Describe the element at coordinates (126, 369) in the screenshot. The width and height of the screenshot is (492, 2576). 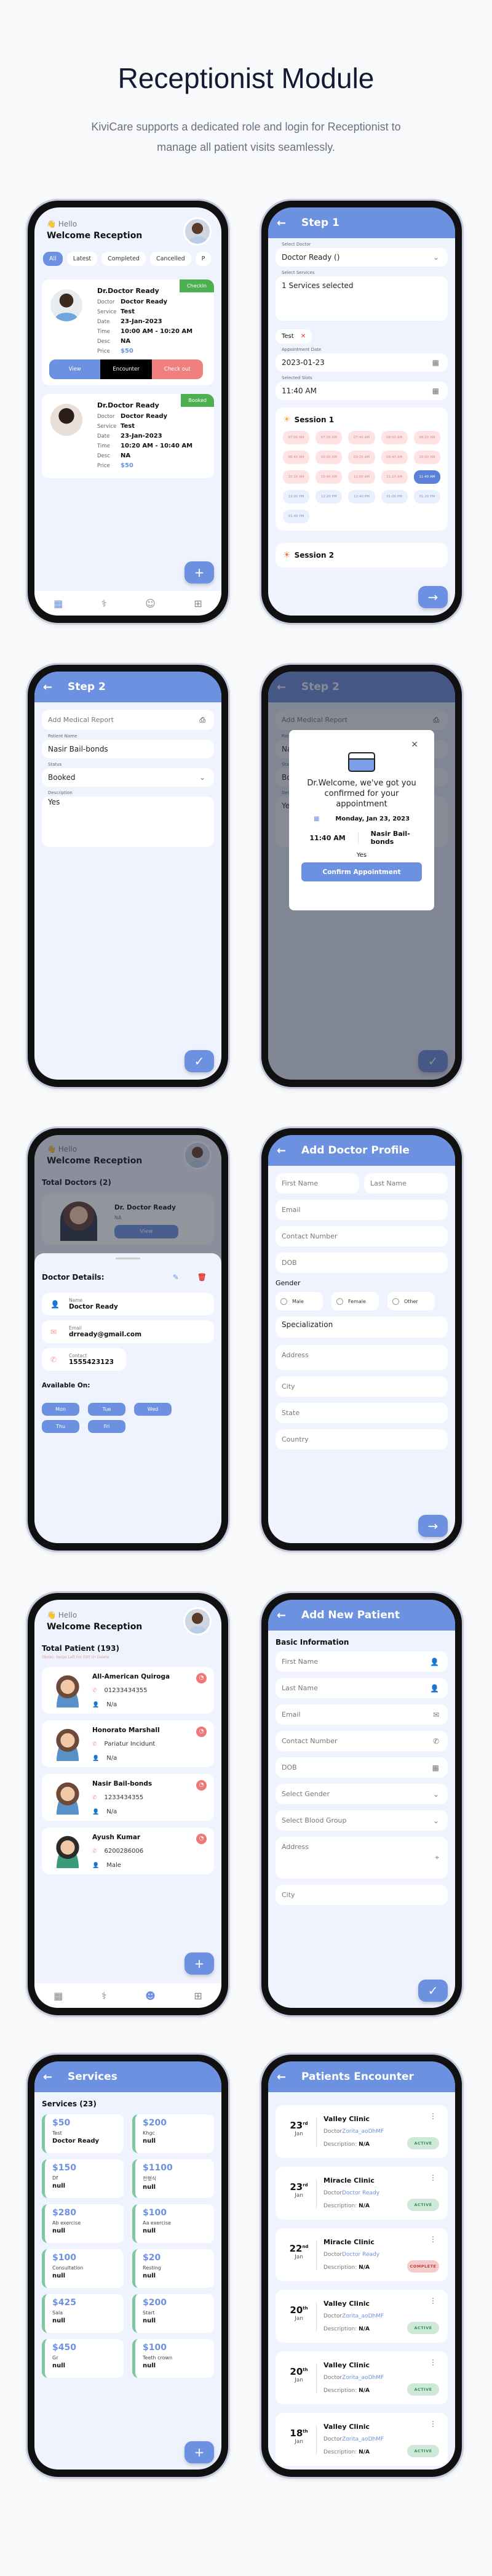
I see `encounter-button: Encounter` at that location.